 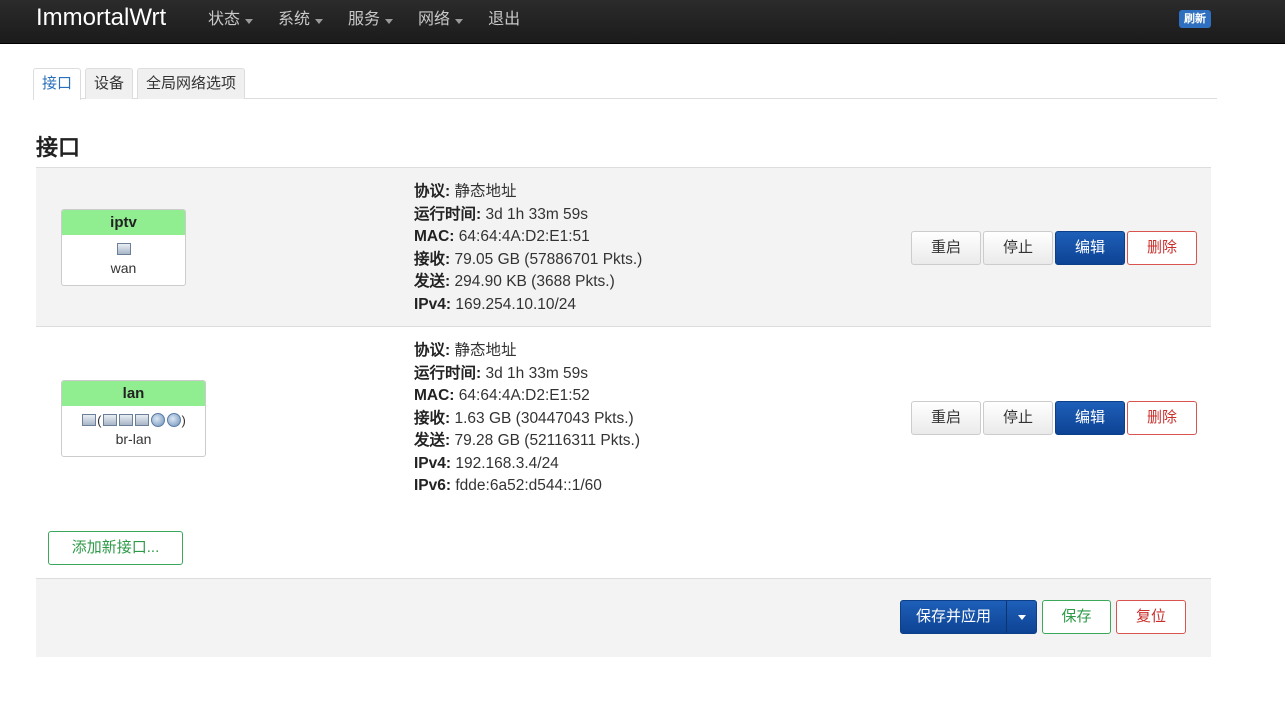 I want to click on interface-icons, so click(x=123, y=249).